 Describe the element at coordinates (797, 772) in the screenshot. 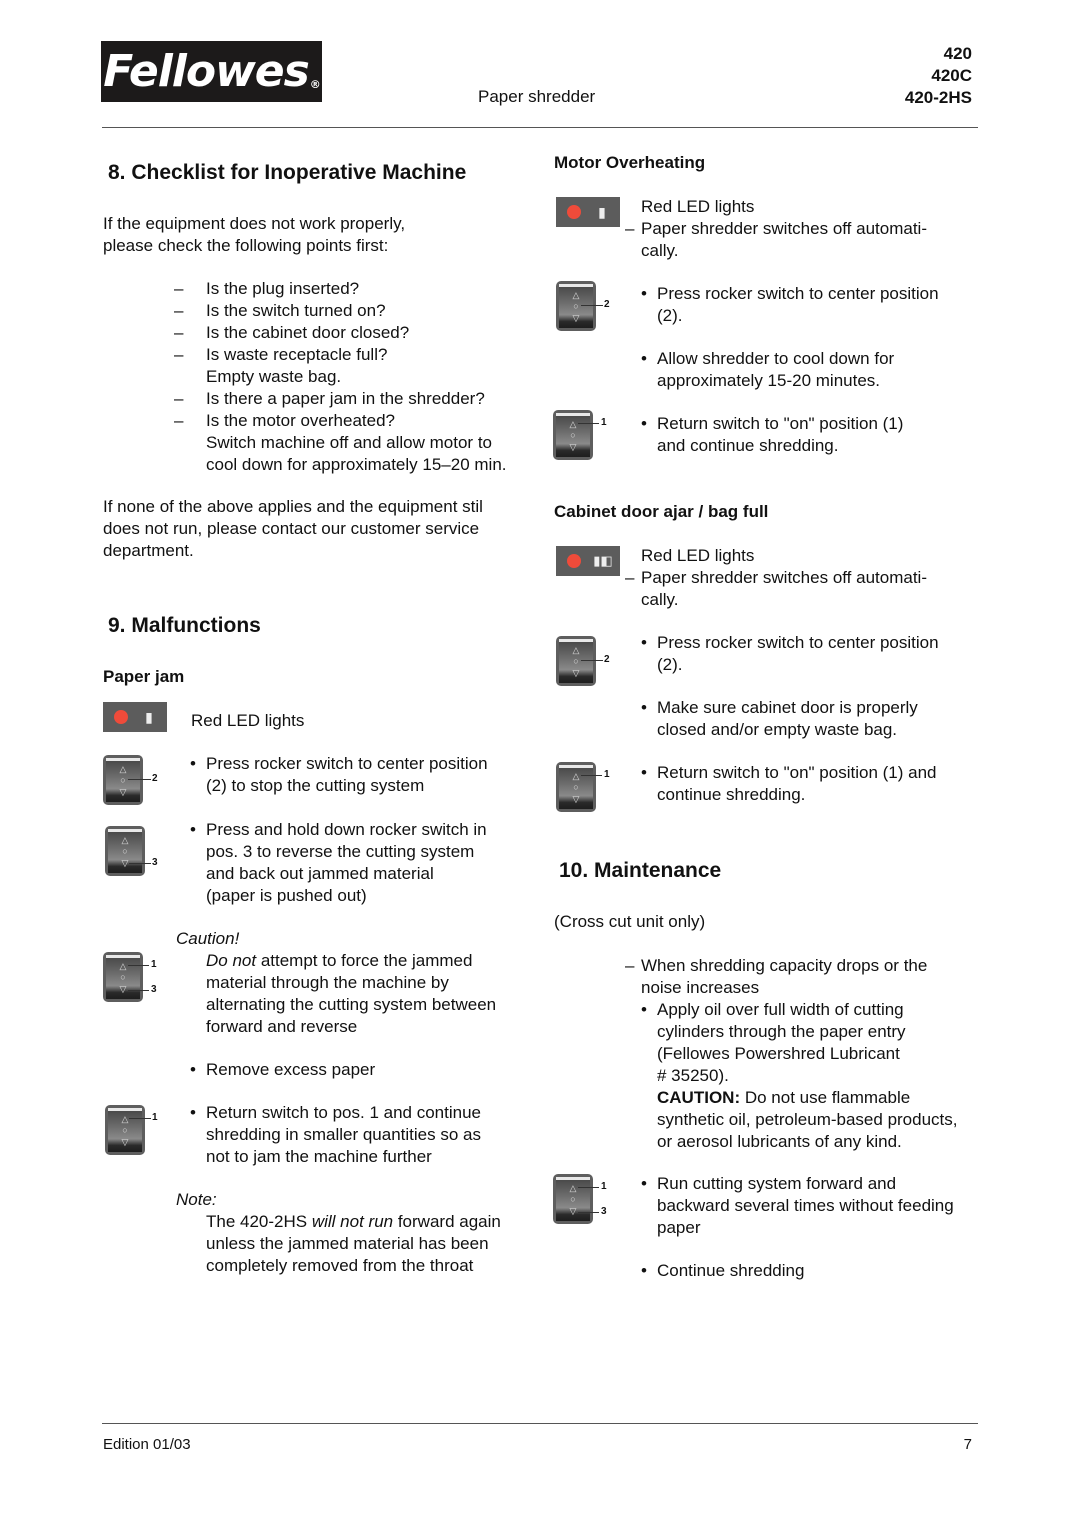

I see `step-text: Return switch to "on" position (1) and` at that location.